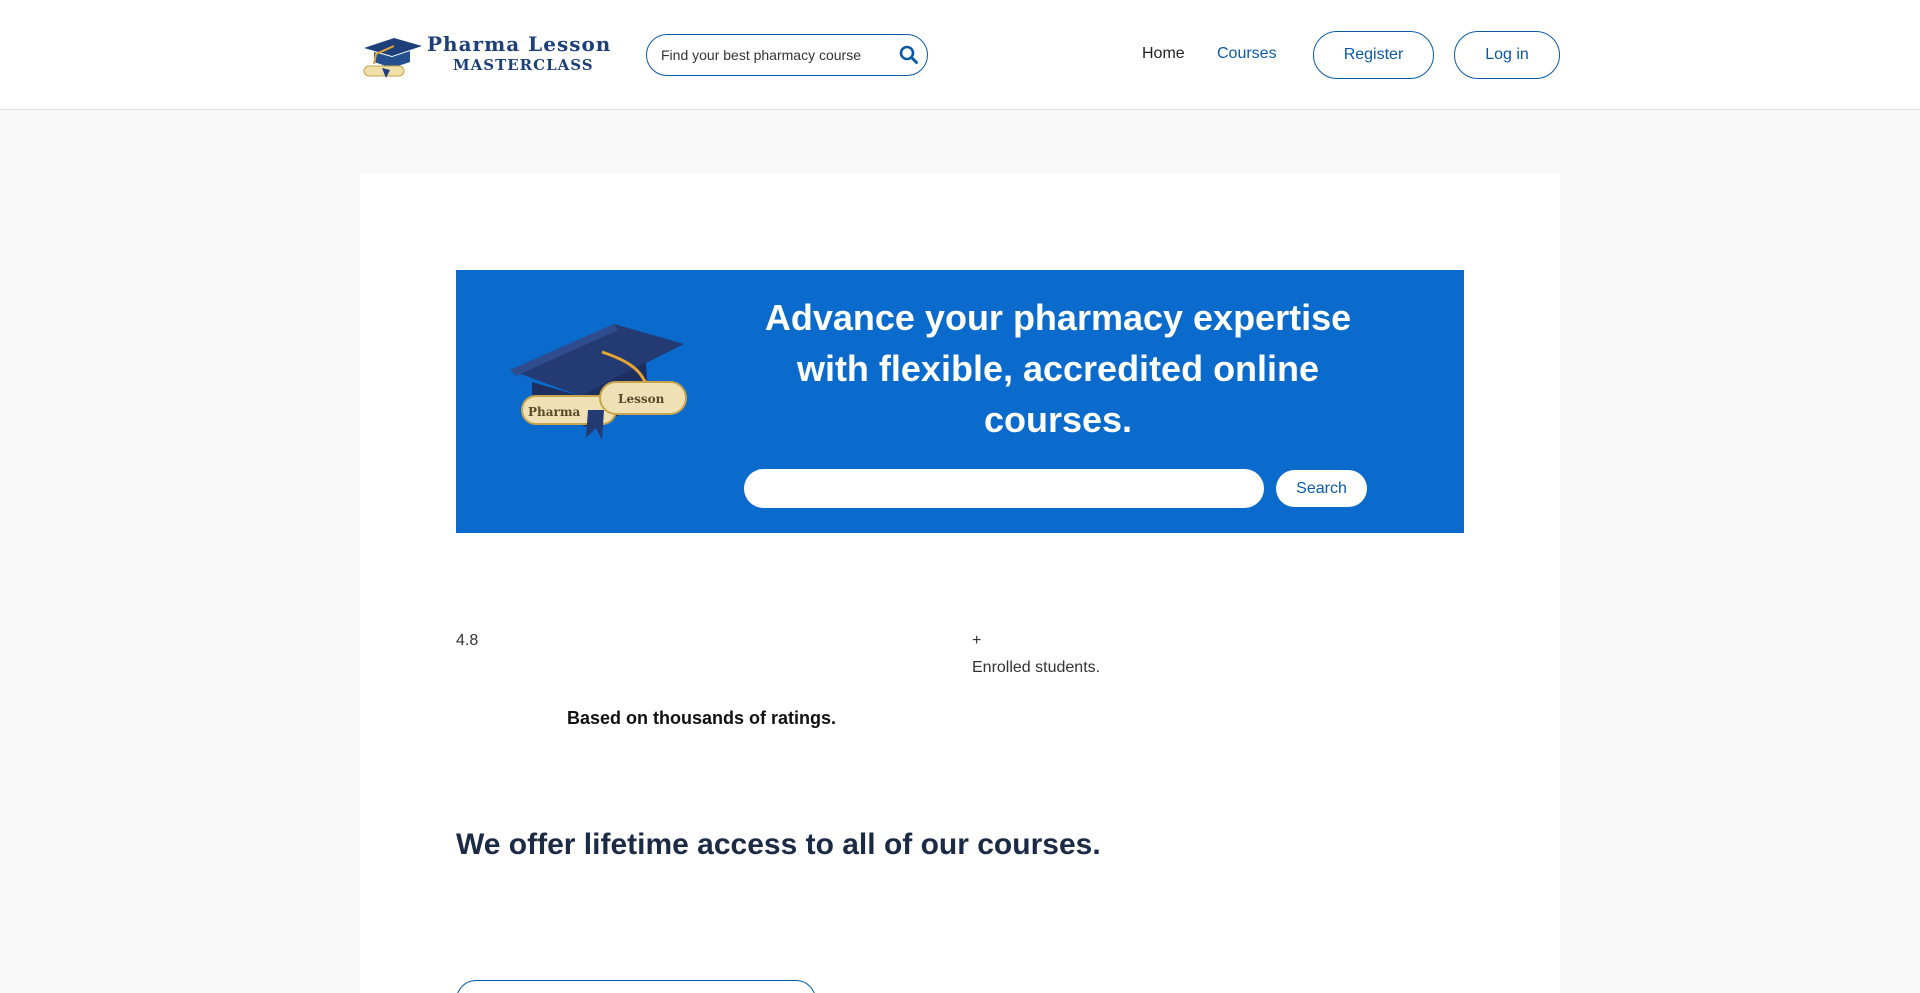  I want to click on students-label: Enrolled students., so click(1036, 667).